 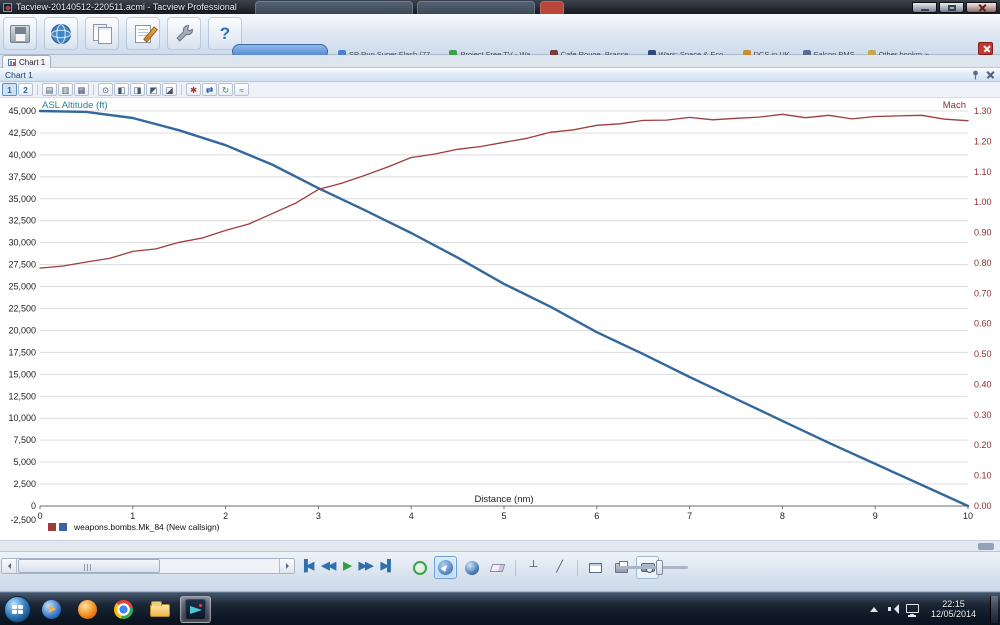 I want to click on x-tick-label: 2, so click(x=225, y=516).